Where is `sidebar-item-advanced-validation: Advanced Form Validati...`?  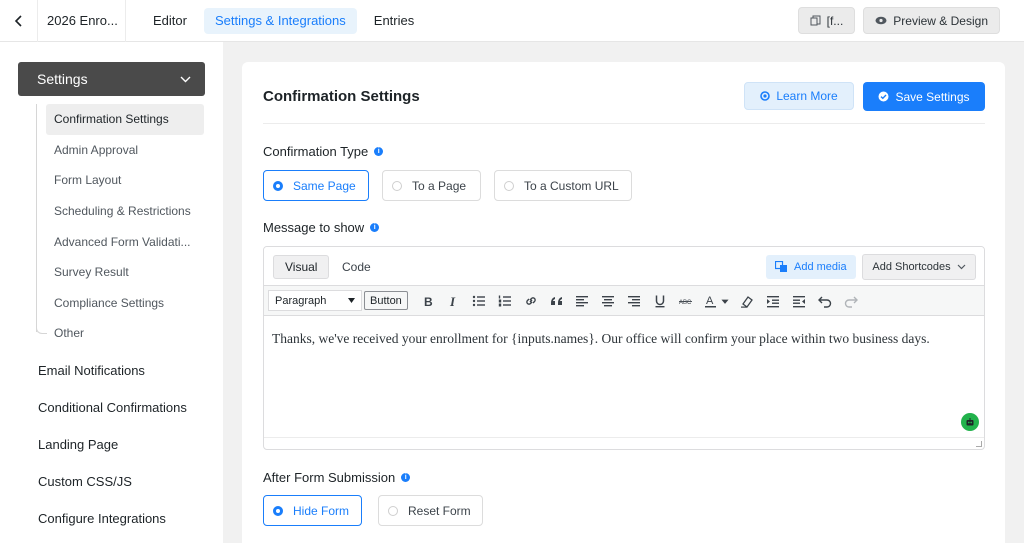 sidebar-item-advanced-validation: Advanced Form Validati... is located at coordinates (121, 241).